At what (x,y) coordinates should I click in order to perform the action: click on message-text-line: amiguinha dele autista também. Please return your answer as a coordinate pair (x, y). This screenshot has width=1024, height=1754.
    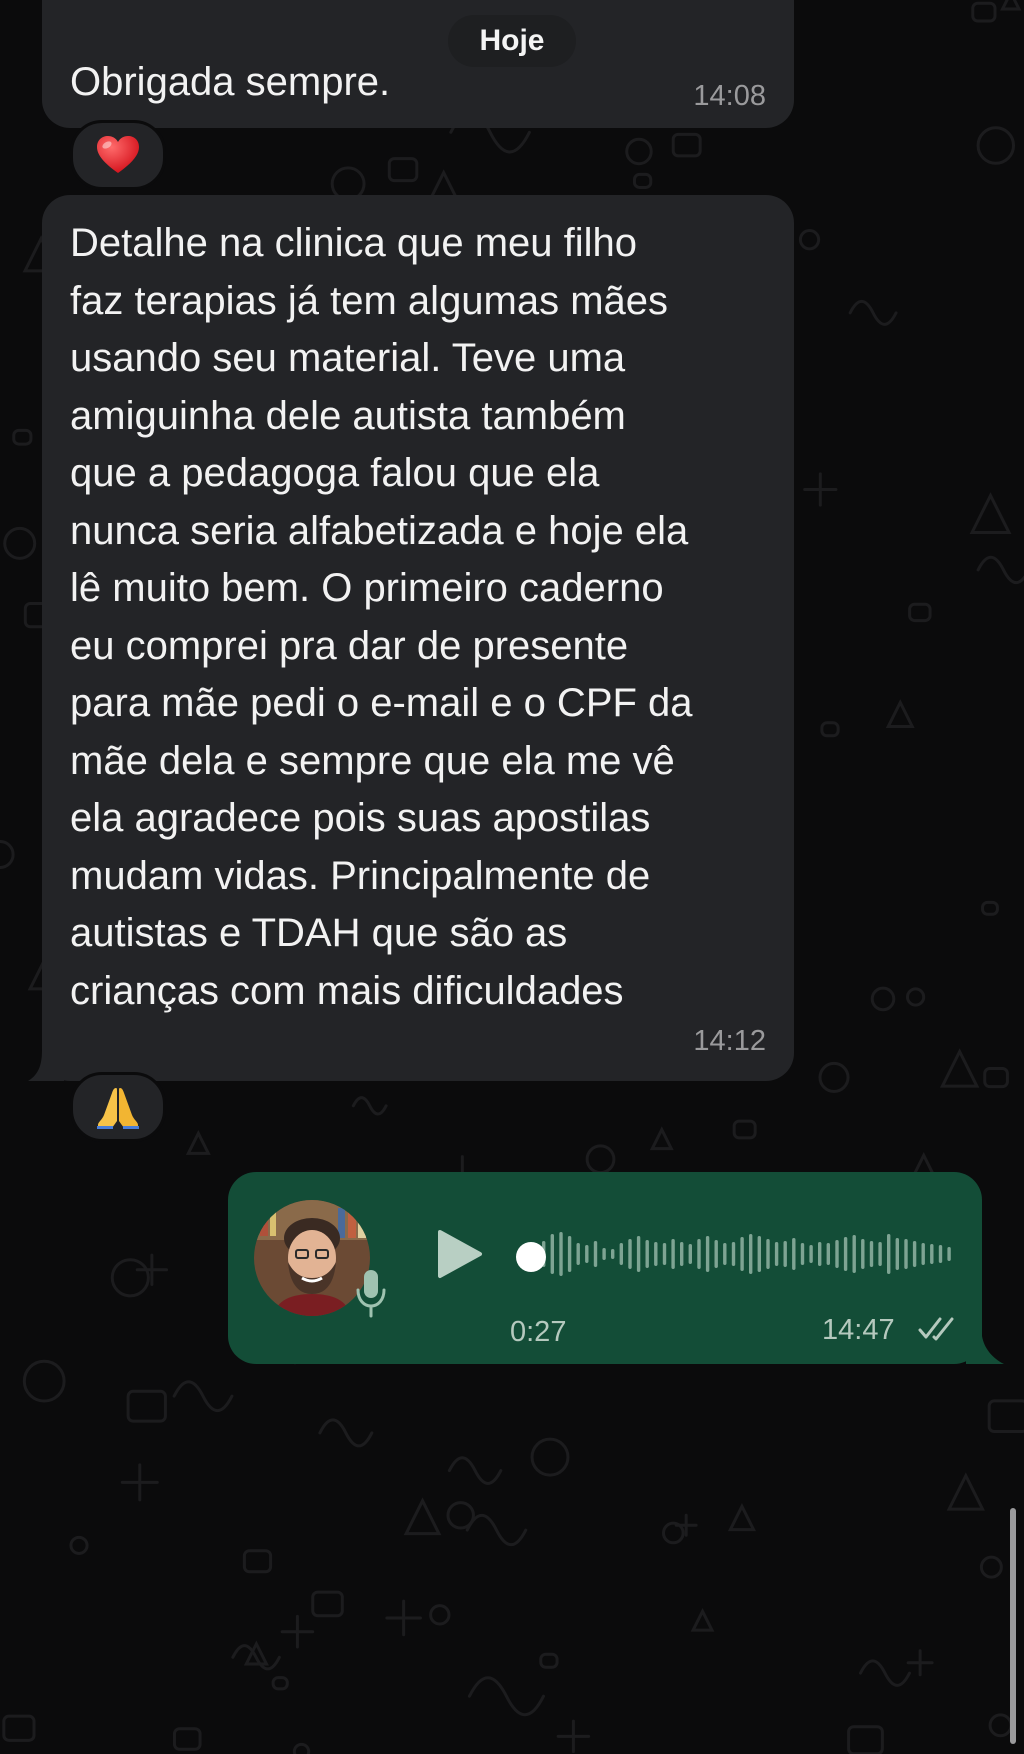
    Looking at the image, I should click on (348, 415).